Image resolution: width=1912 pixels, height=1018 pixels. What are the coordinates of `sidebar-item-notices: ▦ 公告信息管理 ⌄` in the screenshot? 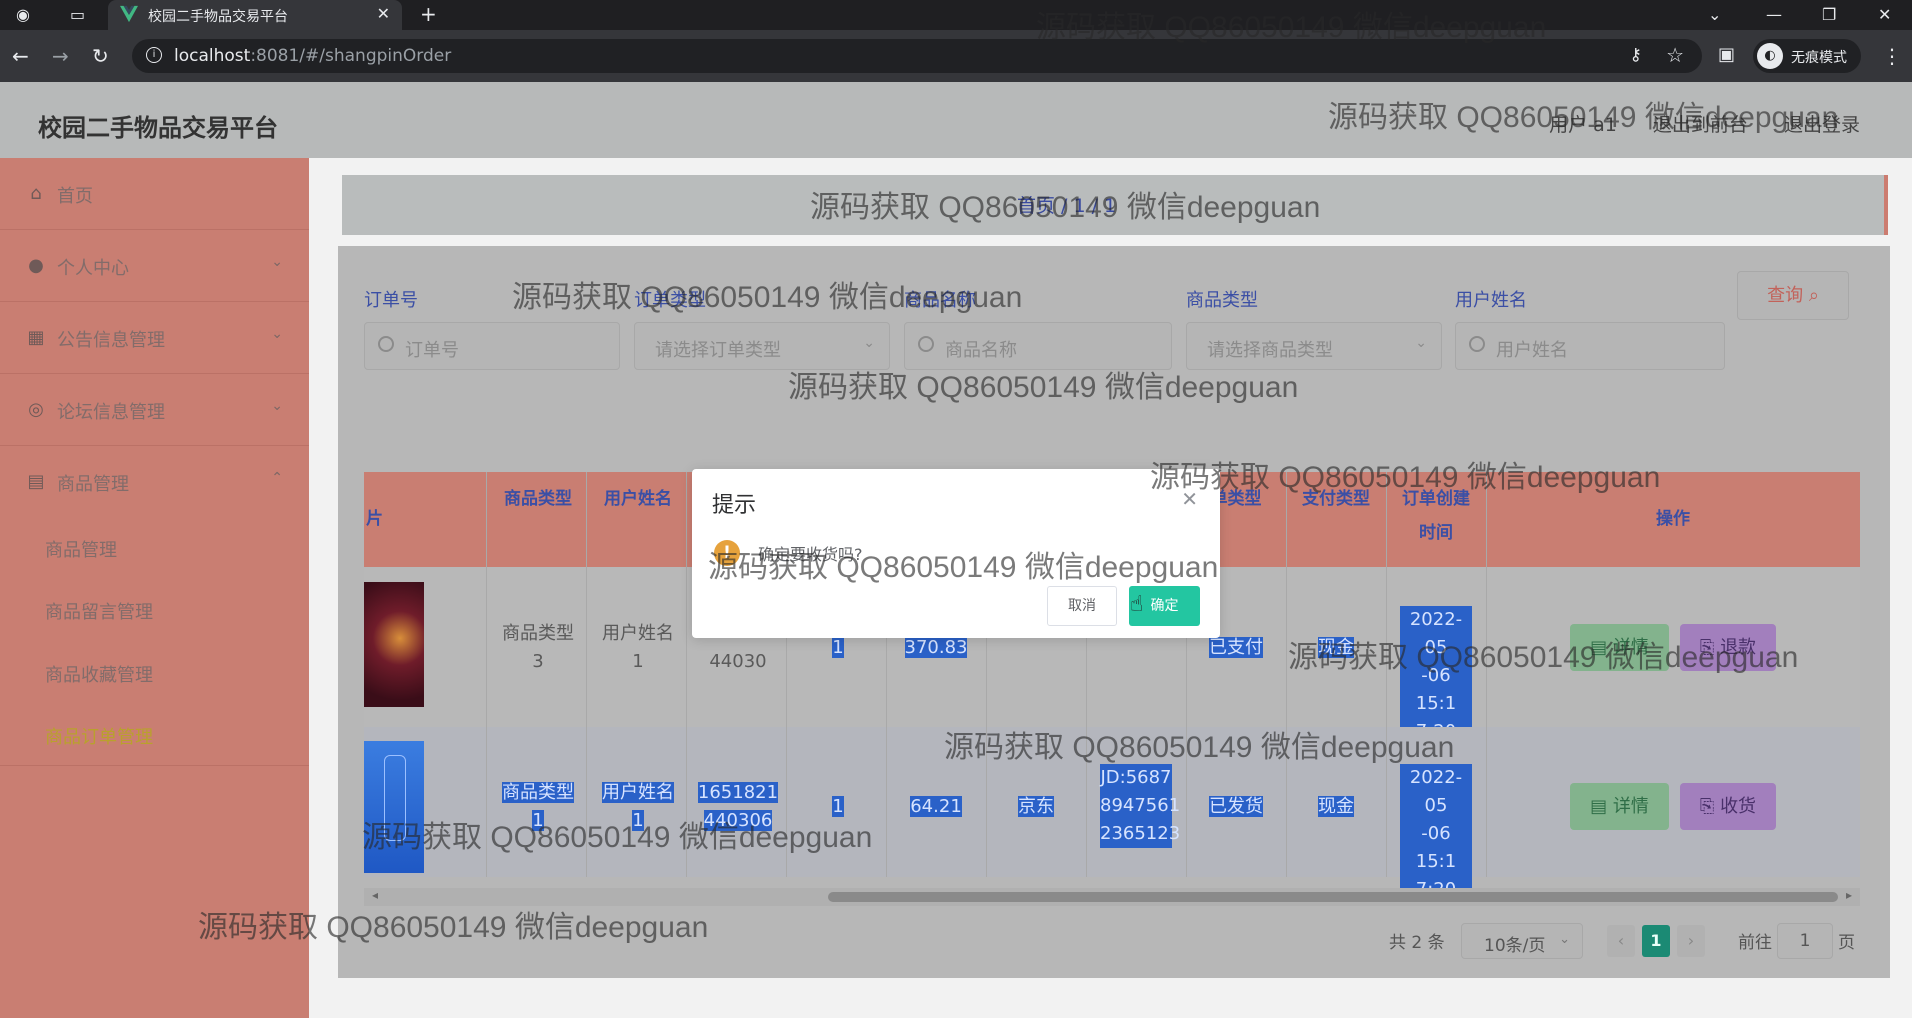 It's located at (154, 338).